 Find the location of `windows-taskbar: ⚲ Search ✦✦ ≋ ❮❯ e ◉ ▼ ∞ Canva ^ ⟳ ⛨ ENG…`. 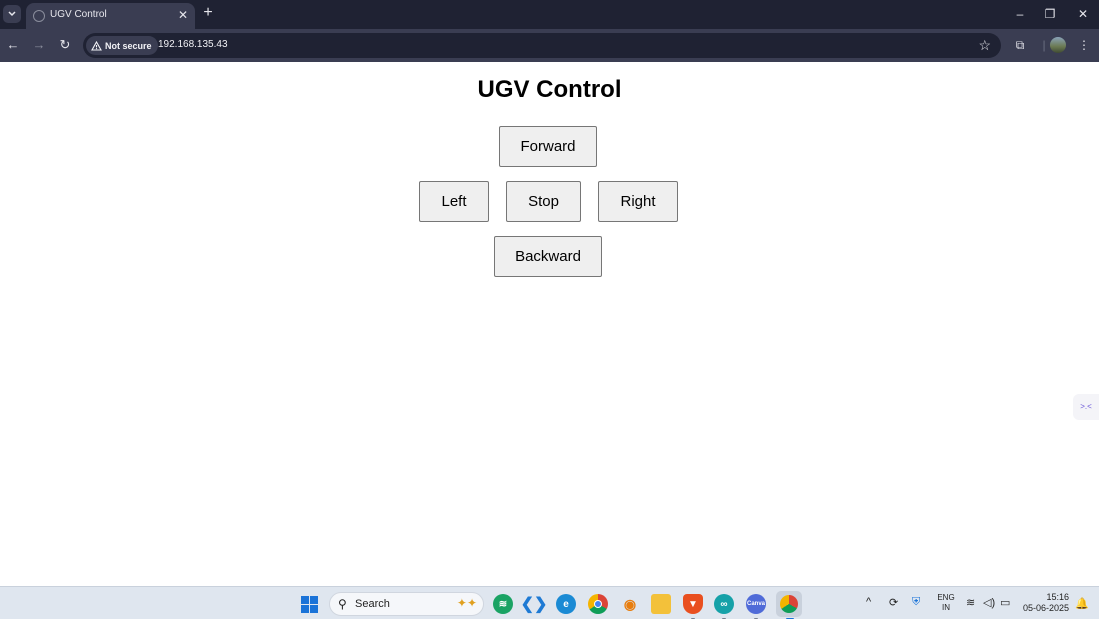

windows-taskbar: ⚲ Search ✦✦ ≋ ❮❯ e ◉ ▼ ∞ Canva ^ ⟳ ⛨ ENG… is located at coordinates (549, 602).